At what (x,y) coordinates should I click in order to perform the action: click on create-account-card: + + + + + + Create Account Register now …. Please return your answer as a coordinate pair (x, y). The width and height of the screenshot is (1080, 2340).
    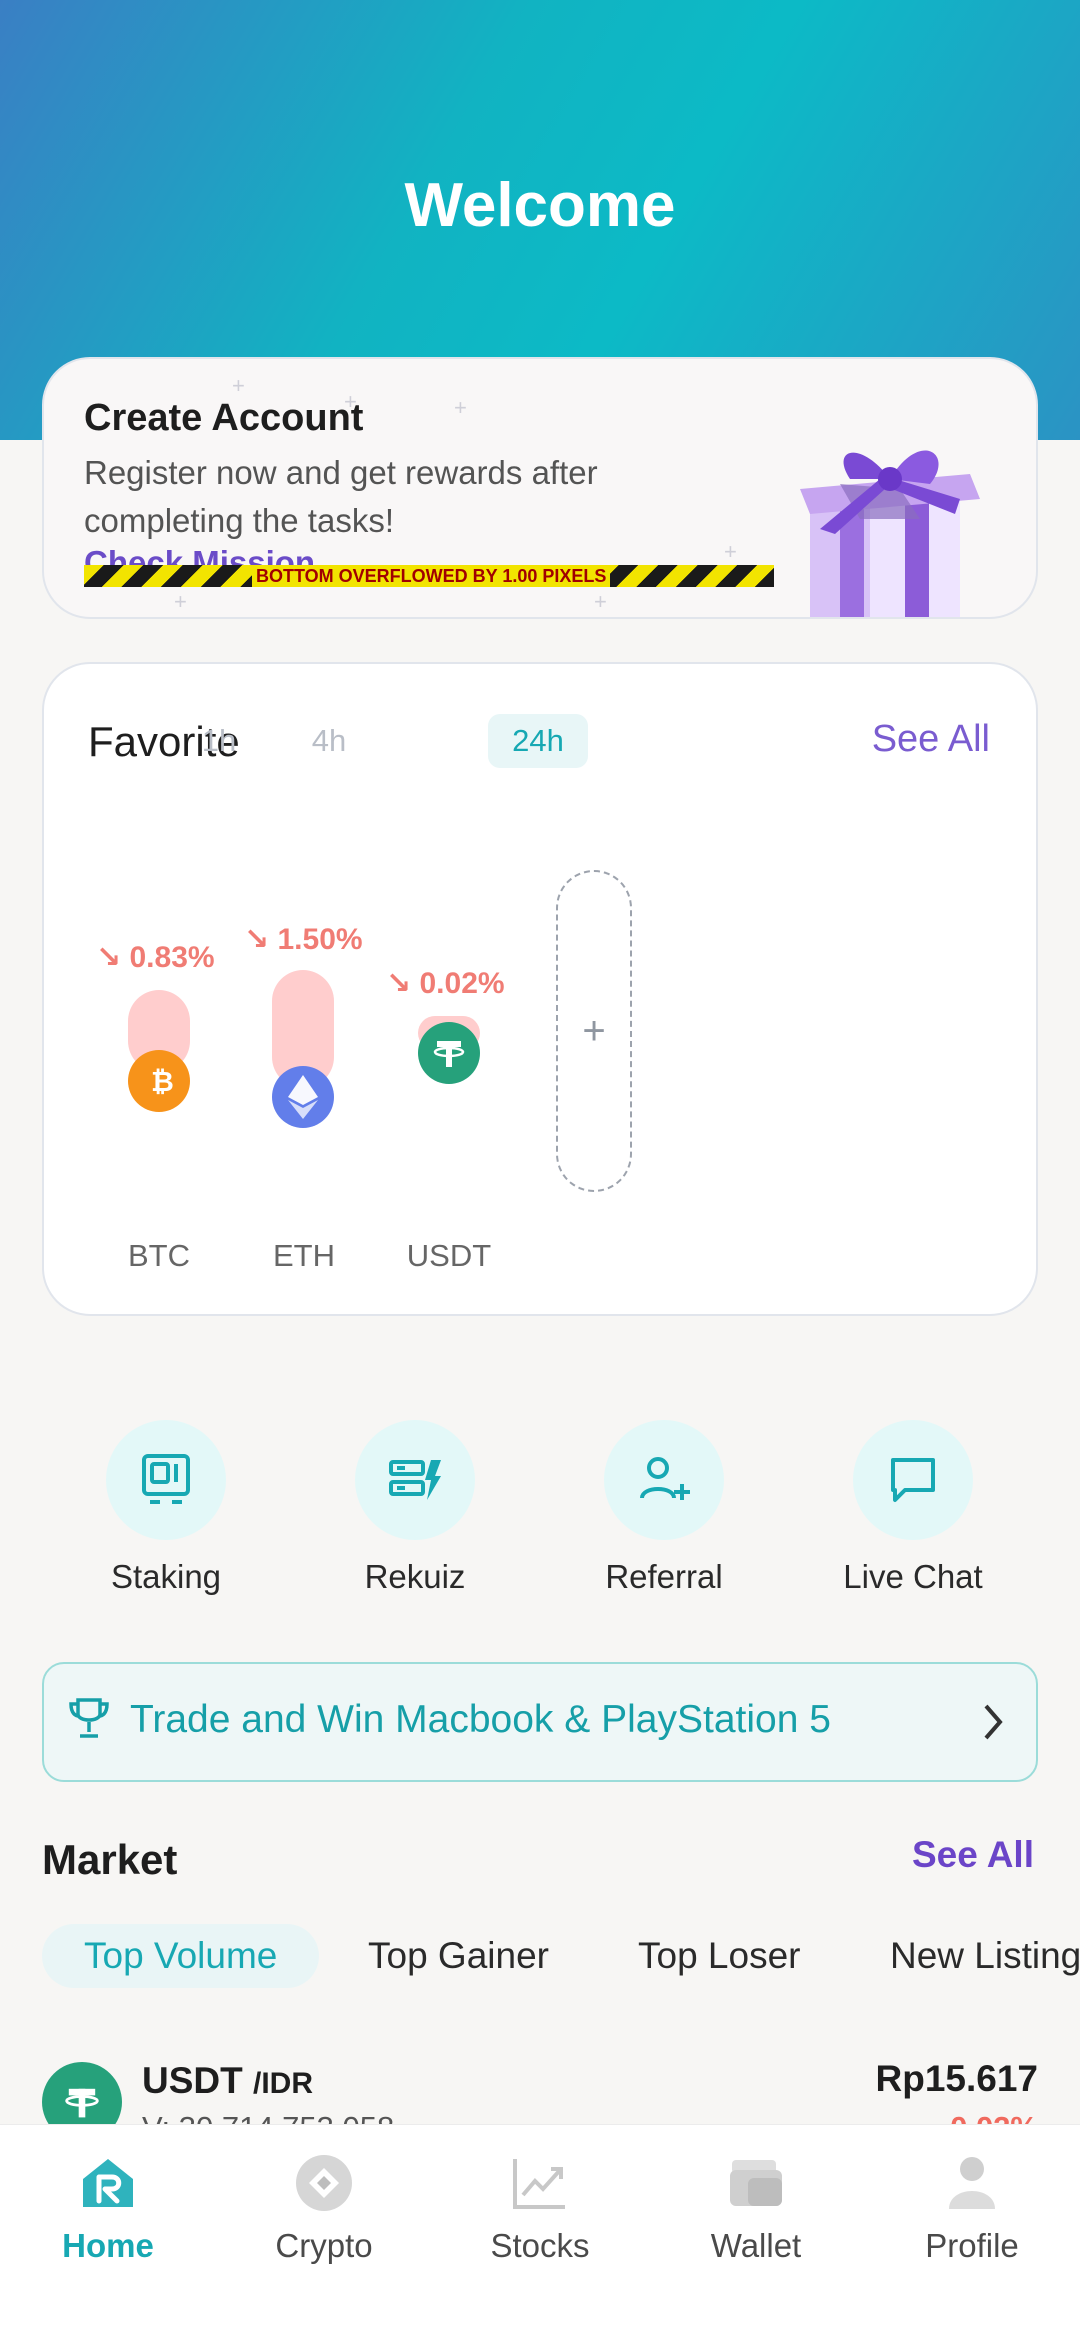
    Looking at the image, I should click on (540, 488).